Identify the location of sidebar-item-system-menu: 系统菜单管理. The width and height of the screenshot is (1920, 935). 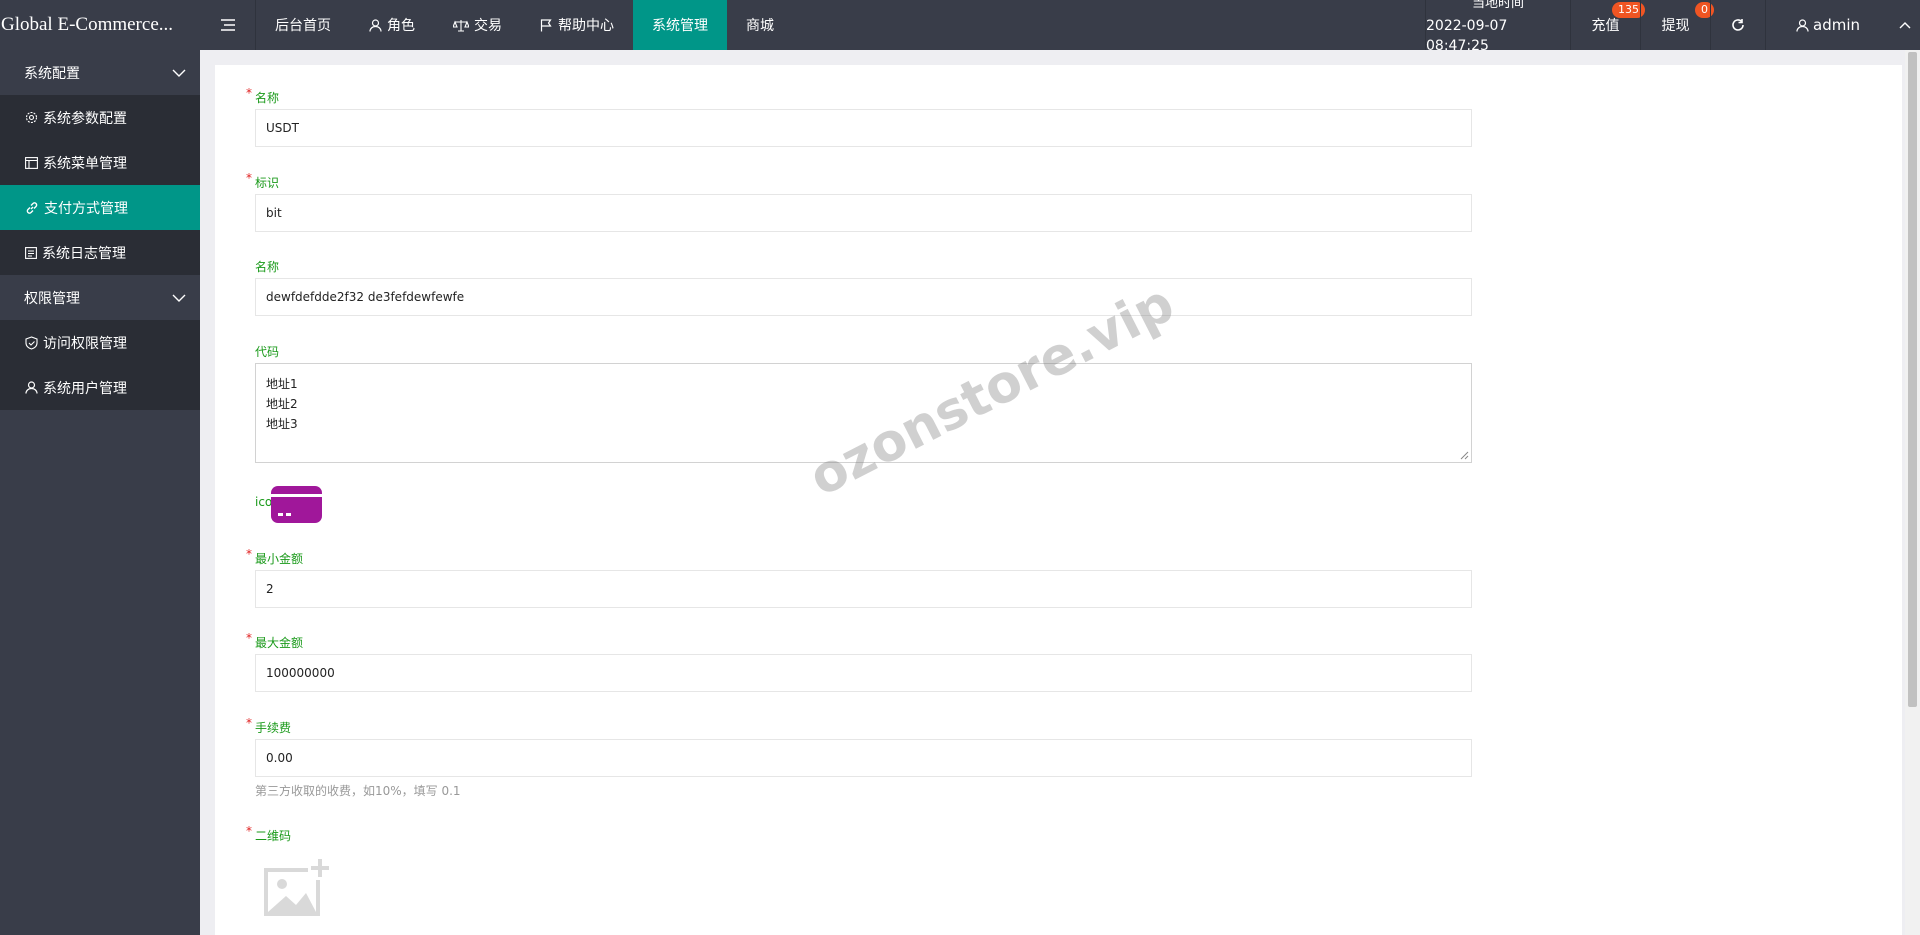
(100, 162).